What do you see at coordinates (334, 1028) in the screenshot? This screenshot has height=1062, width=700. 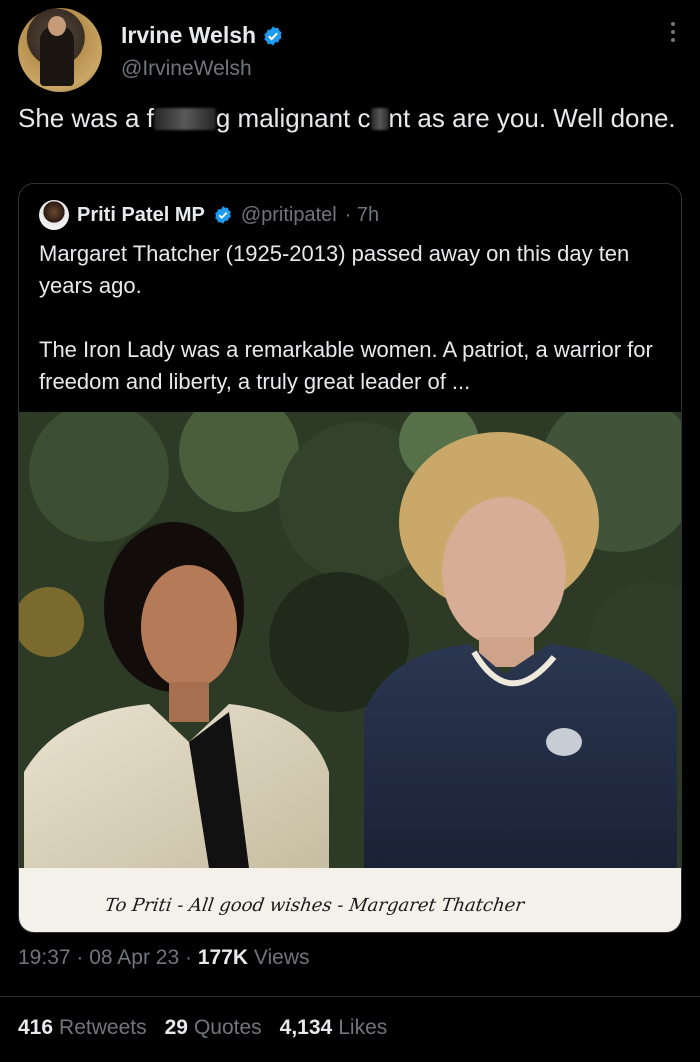 I see `likes-stat: 4,134 Likes` at bounding box center [334, 1028].